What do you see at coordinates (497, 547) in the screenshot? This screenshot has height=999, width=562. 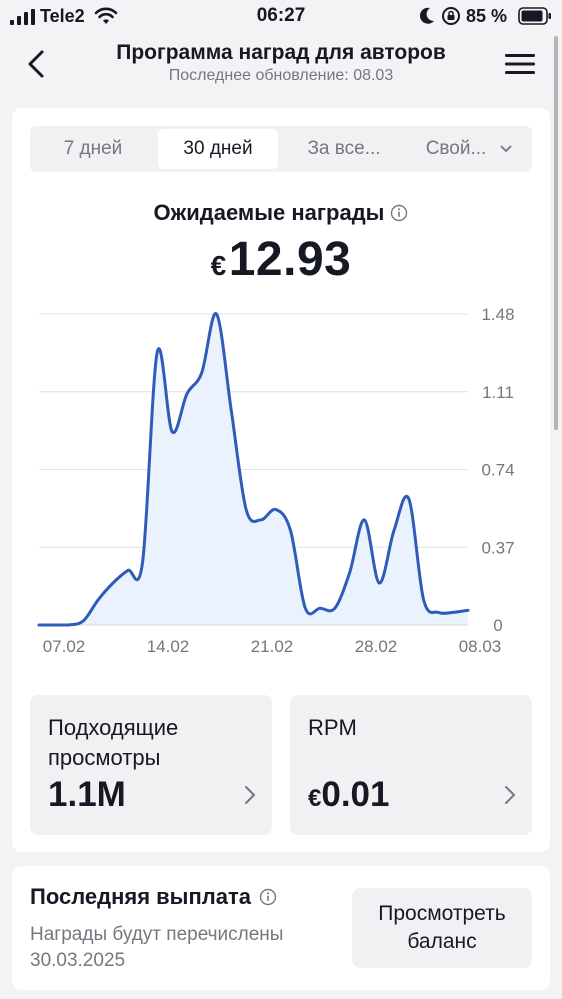 I see `y-tick-label: 0.37` at bounding box center [497, 547].